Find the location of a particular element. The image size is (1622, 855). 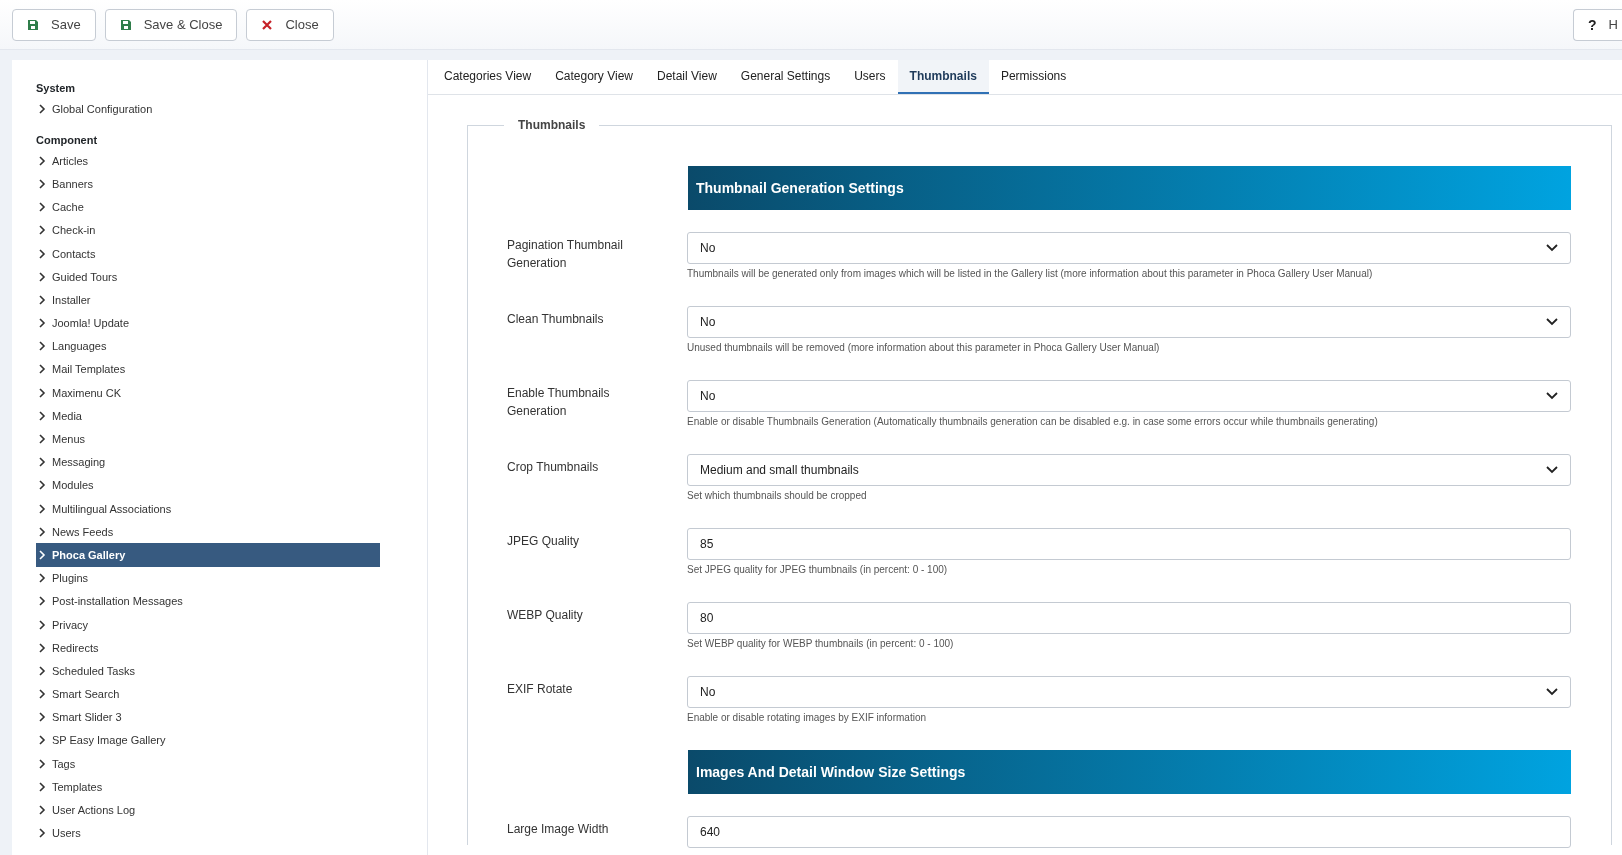

sidebar-item: Check-in is located at coordinates (208, 230).